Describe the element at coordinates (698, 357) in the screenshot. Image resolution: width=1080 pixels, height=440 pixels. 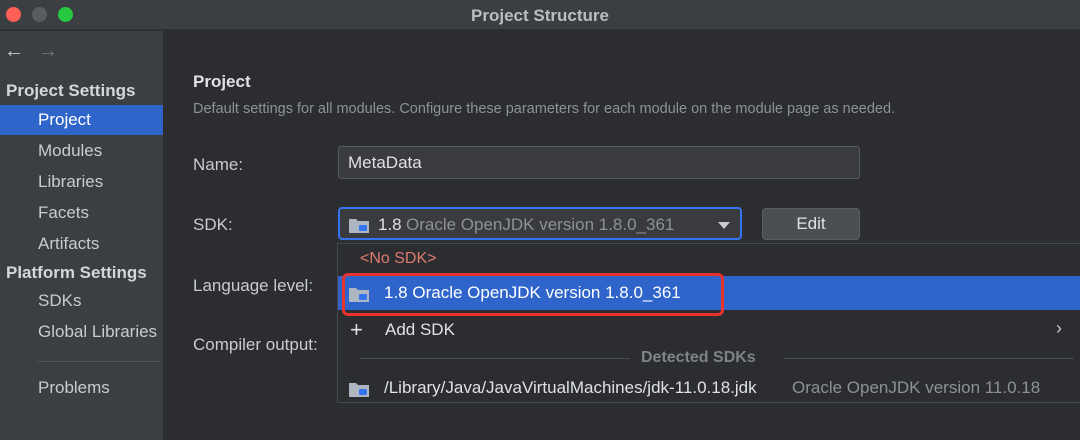
I see `detected-sdks-header: Detected SDKs` at that location.